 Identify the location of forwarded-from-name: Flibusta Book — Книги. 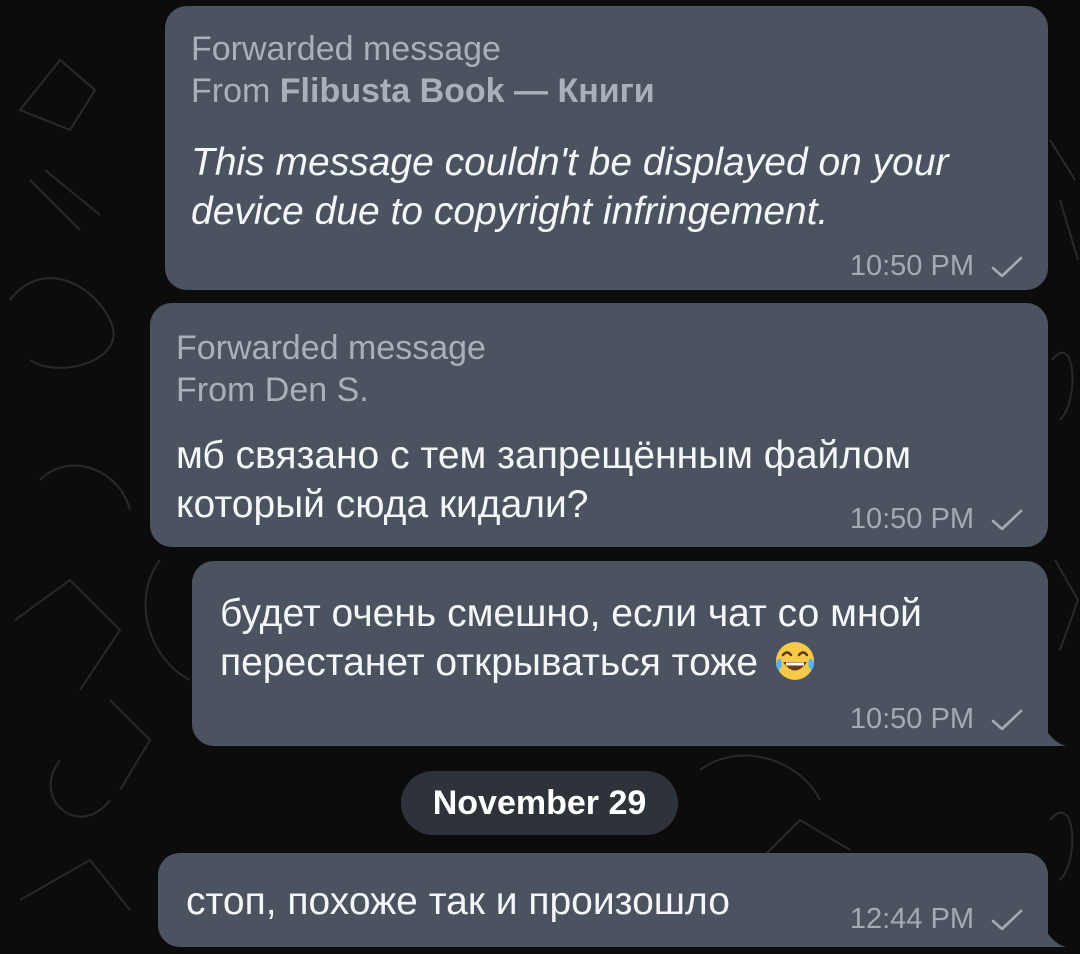
(467, 91).